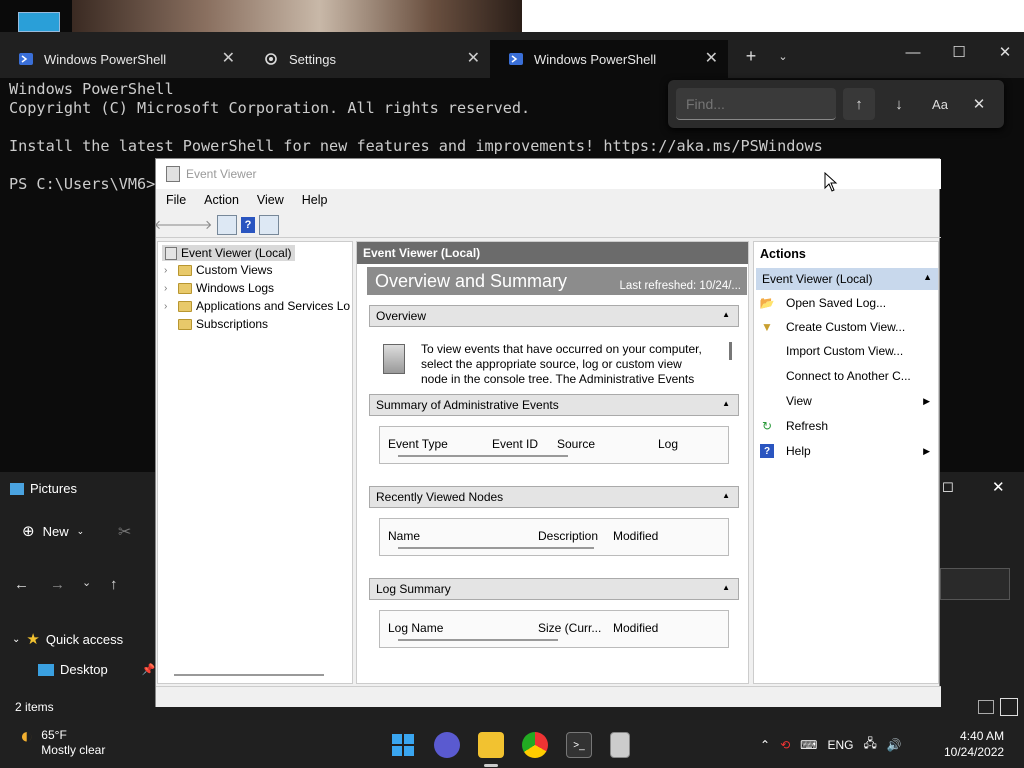  What do you see at coordinates (913, 52) in the screenshot?
I see `minimize-icon: —` at bounding box center [913, 52].